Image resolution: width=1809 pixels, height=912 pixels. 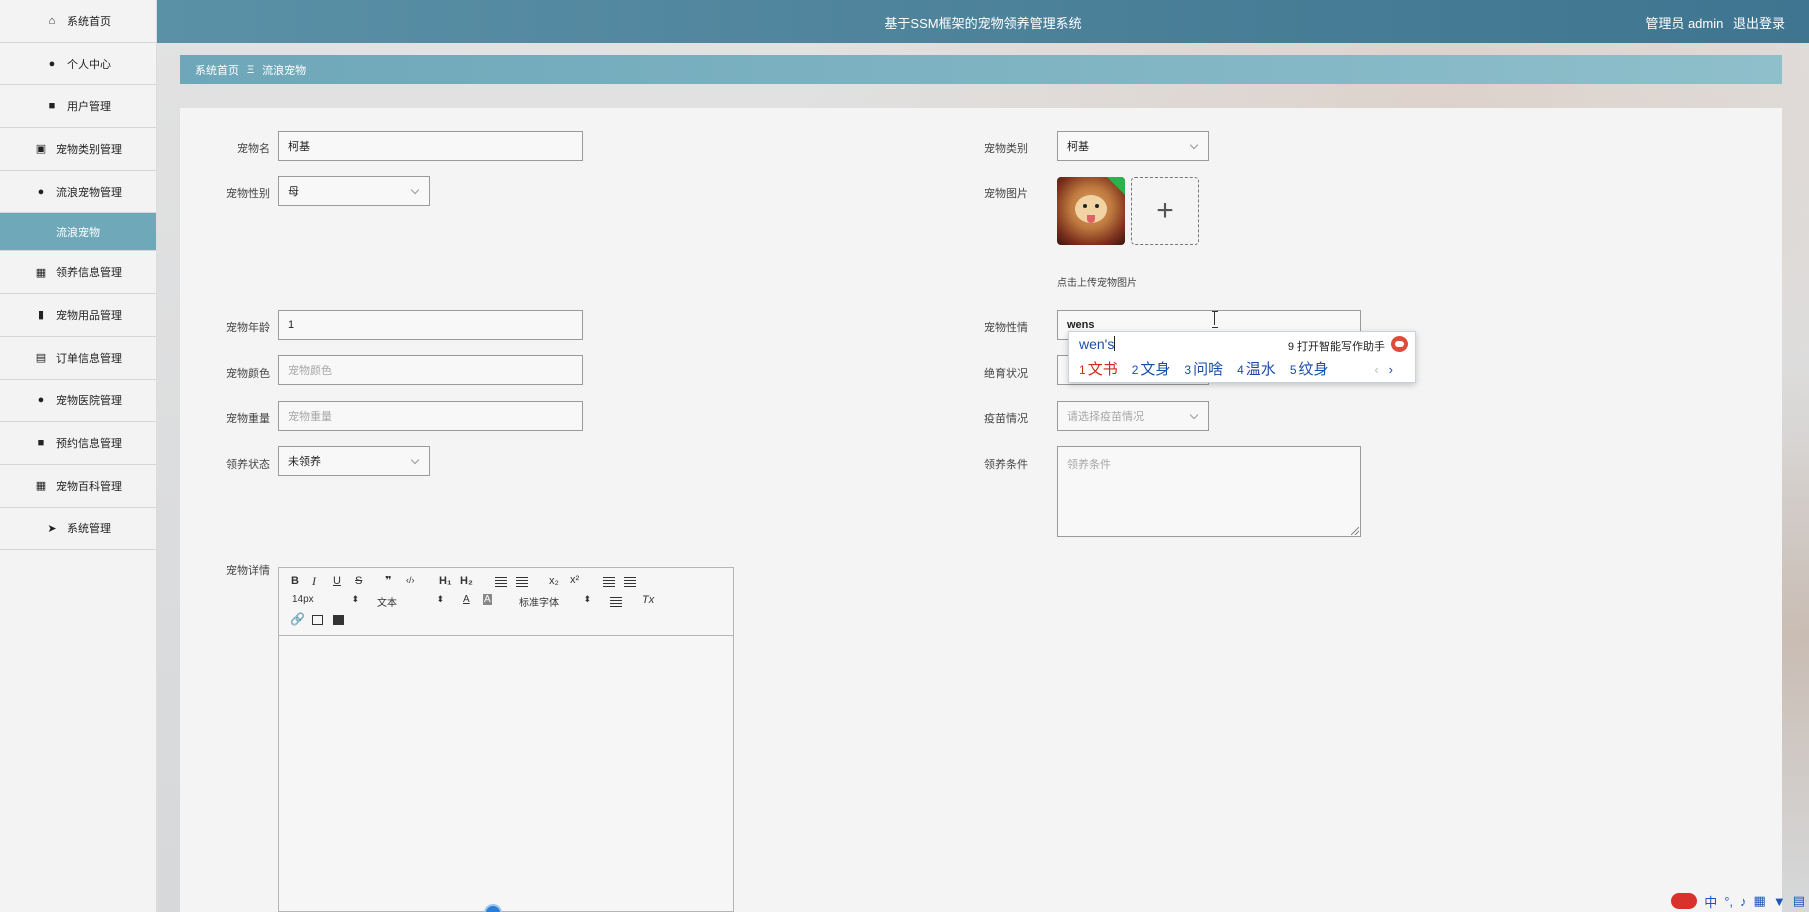 What do you see at coordinates (1355, 531) in the screenshot?
I see `resize-handle` at bounding box center [1355, 531].